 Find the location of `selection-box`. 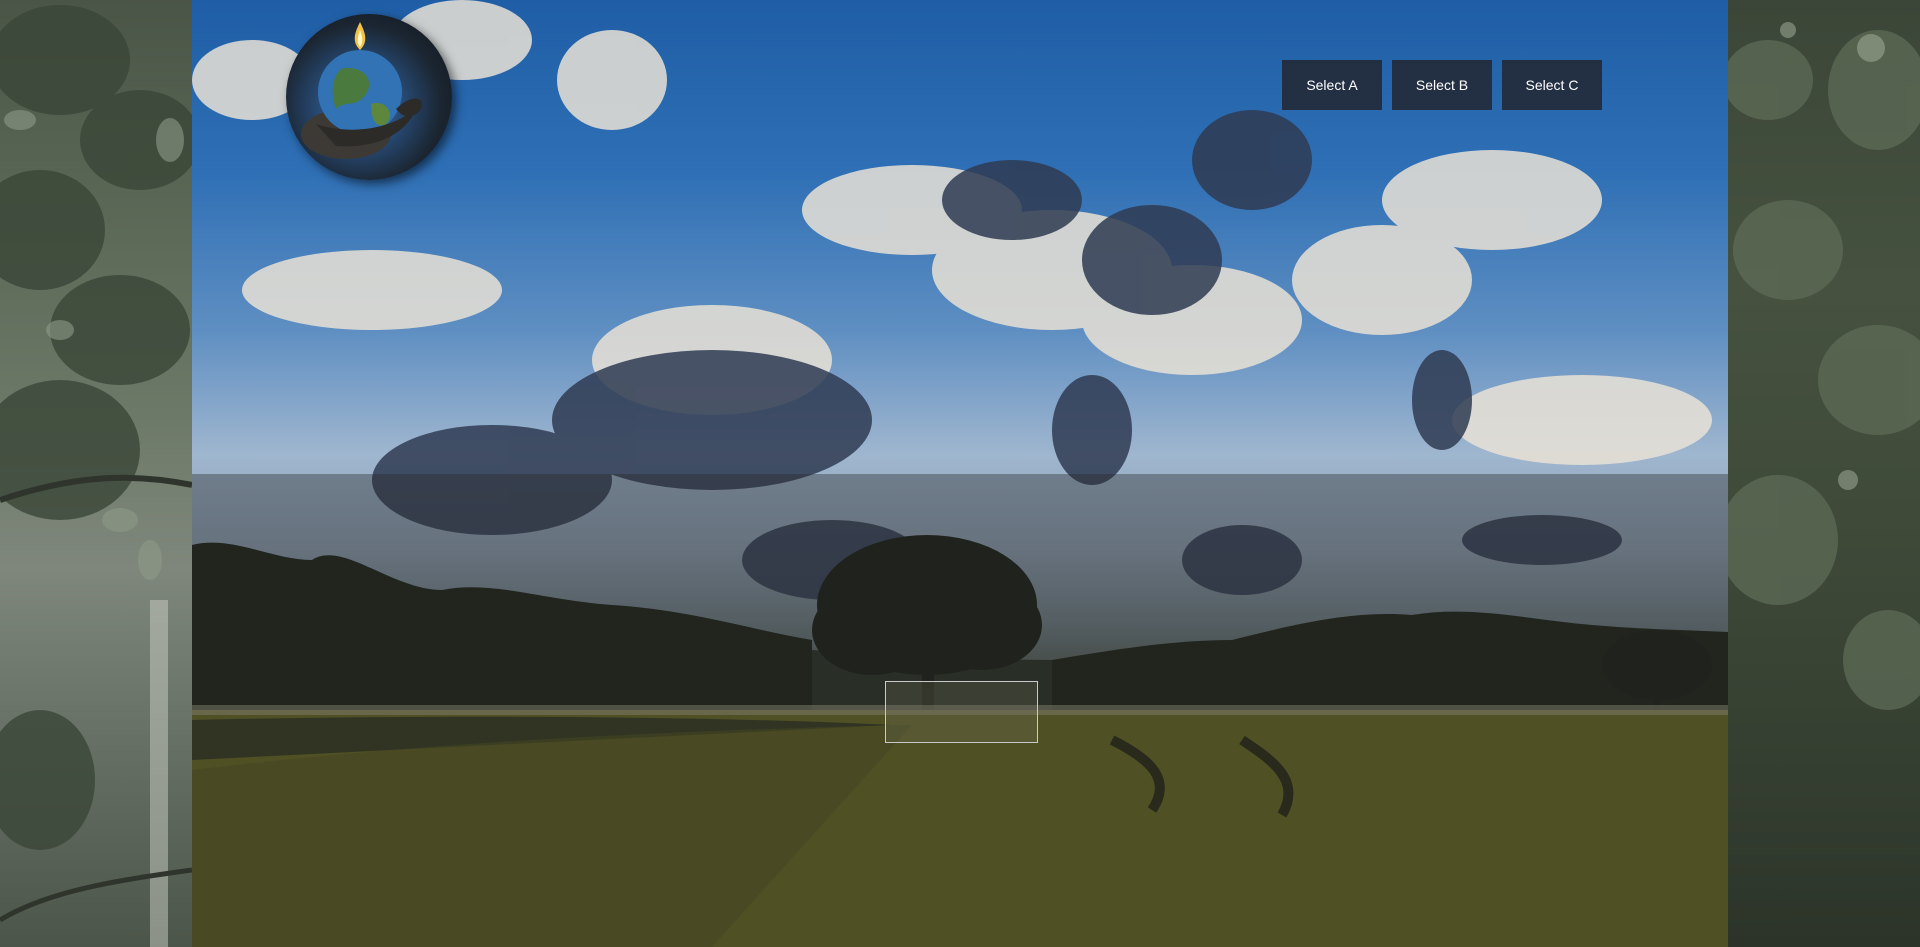

selection-box is located at coordinates (961, 712).